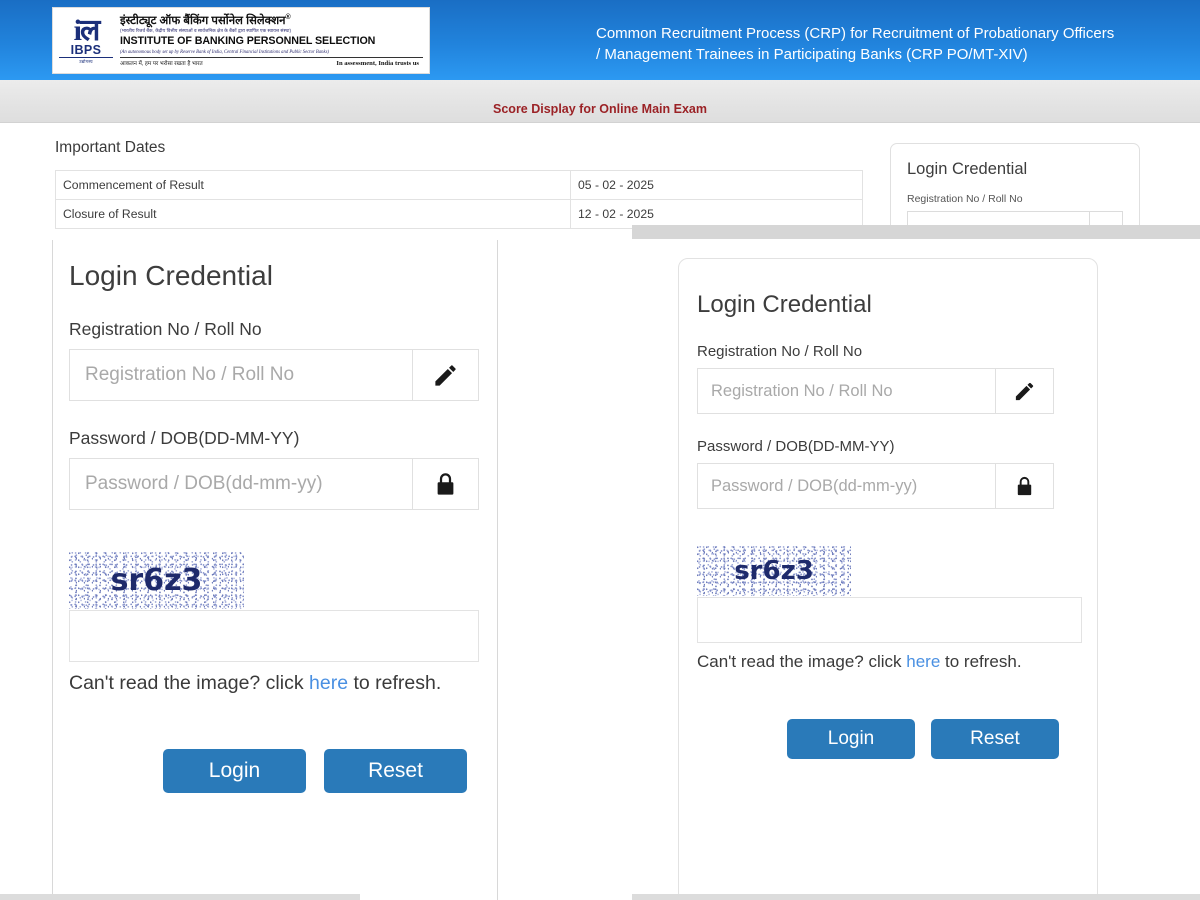 The height and width of the screenshot is (900, 1200). What do you see at coordinates (377, 63) in the screenshot?
I see `ibps-tagline-english: In assessment, India trusts us` at bounding box center [377, 63].